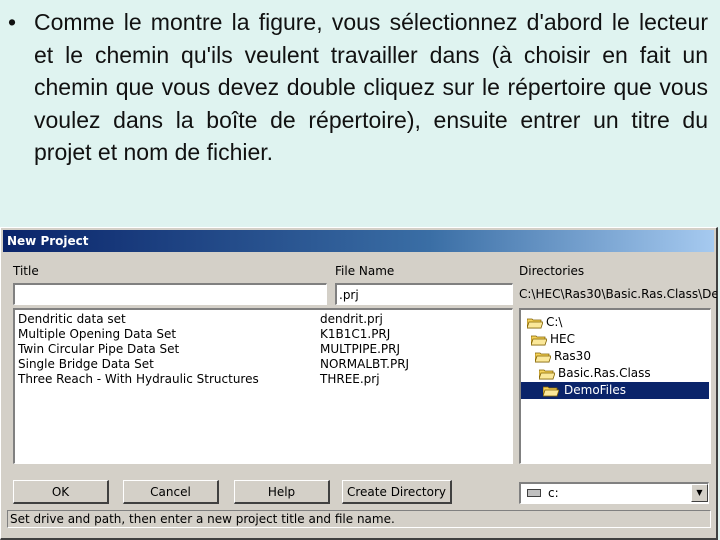 The image size is (720, 540). Describe the element at coordinates (165, 319) in the screenshot. I see `project-title-item: Dendritic data set` at that location.